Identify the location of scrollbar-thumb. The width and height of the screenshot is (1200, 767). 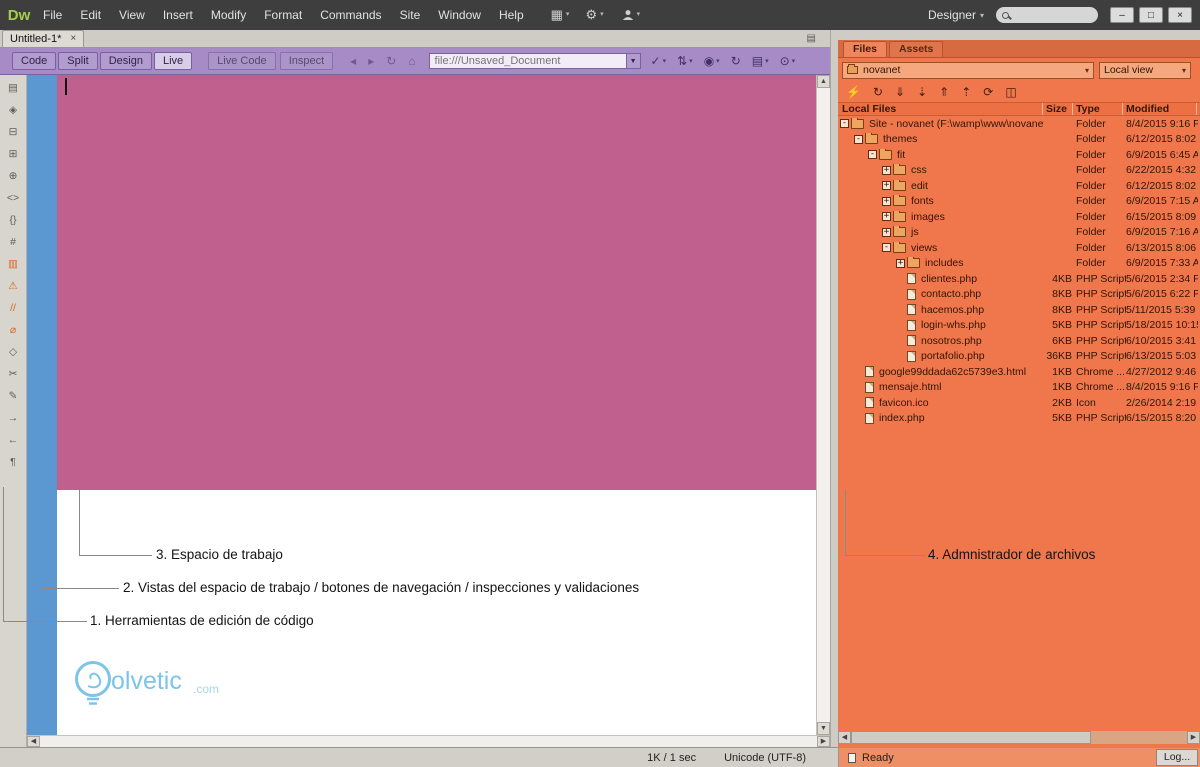
(971, 737).